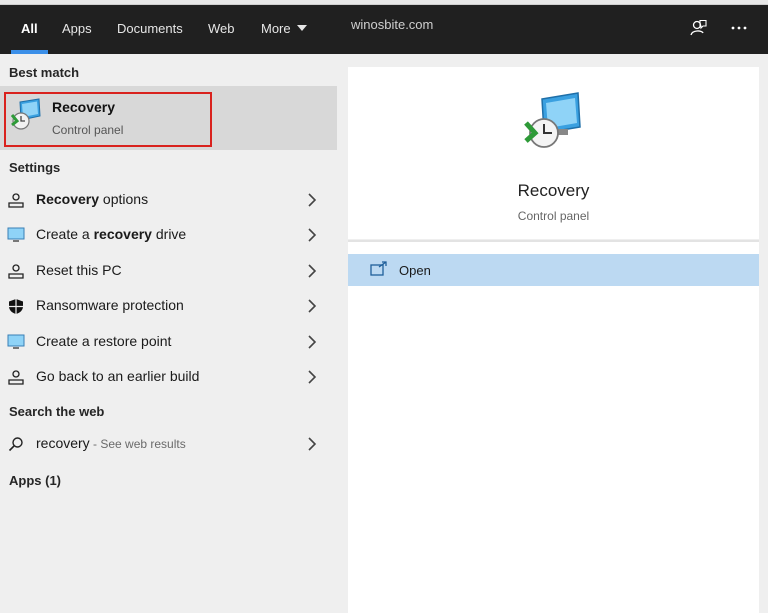 The width and height of the screenshot is (768, 613). What do you see at coordinates (29, 29) in the screenshot?
I see `tab-all: All` at bounding box center [29, 29].